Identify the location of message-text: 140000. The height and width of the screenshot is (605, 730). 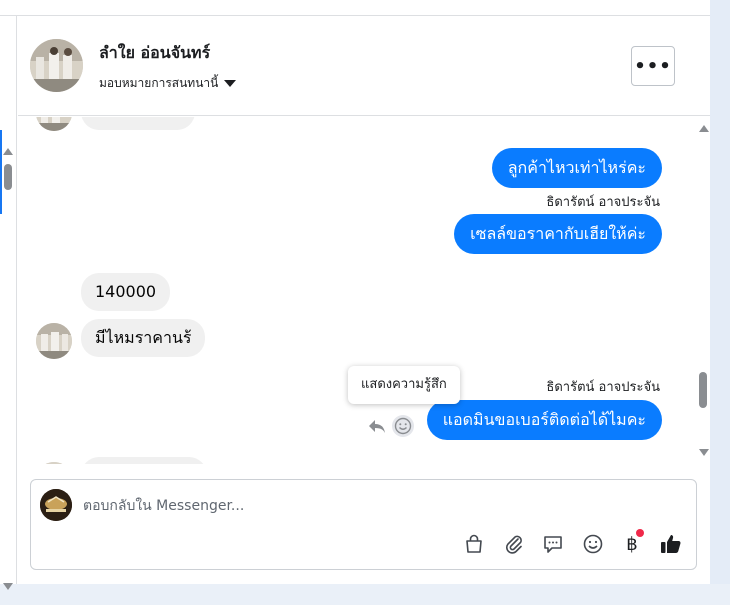
(126, 291).